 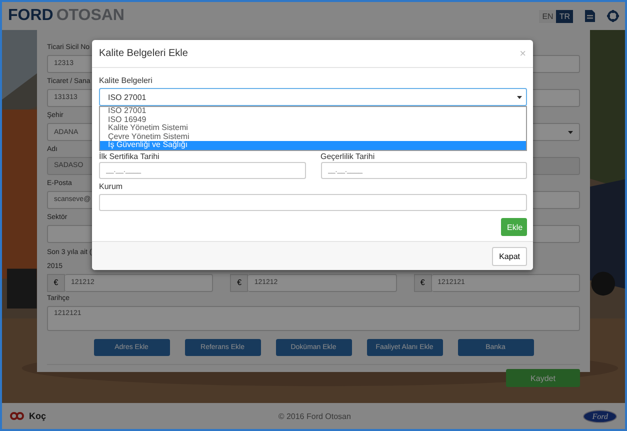 What do you see at coordinates (509, 256) in the screenshot?
I see `close-button: Kapat` at bounding box center [509, 256].